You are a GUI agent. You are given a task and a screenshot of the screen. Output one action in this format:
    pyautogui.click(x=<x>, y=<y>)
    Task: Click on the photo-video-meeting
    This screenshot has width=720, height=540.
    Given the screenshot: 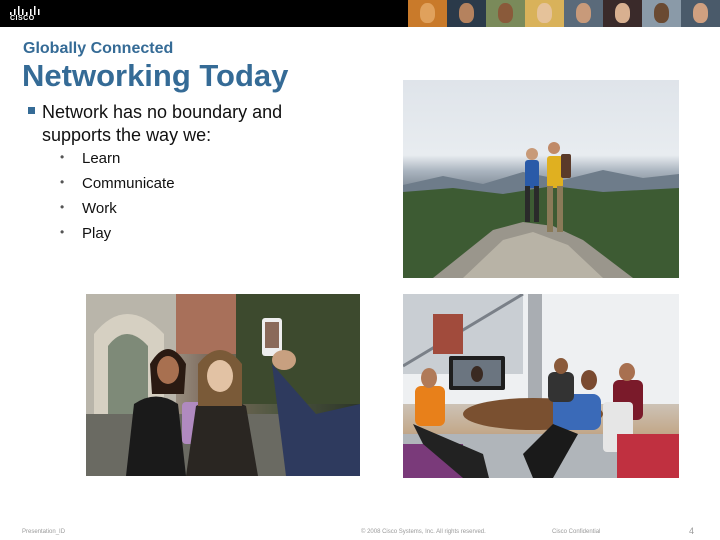 What is the action you would take?
    pyautogui.click(x=541, y=386)
    